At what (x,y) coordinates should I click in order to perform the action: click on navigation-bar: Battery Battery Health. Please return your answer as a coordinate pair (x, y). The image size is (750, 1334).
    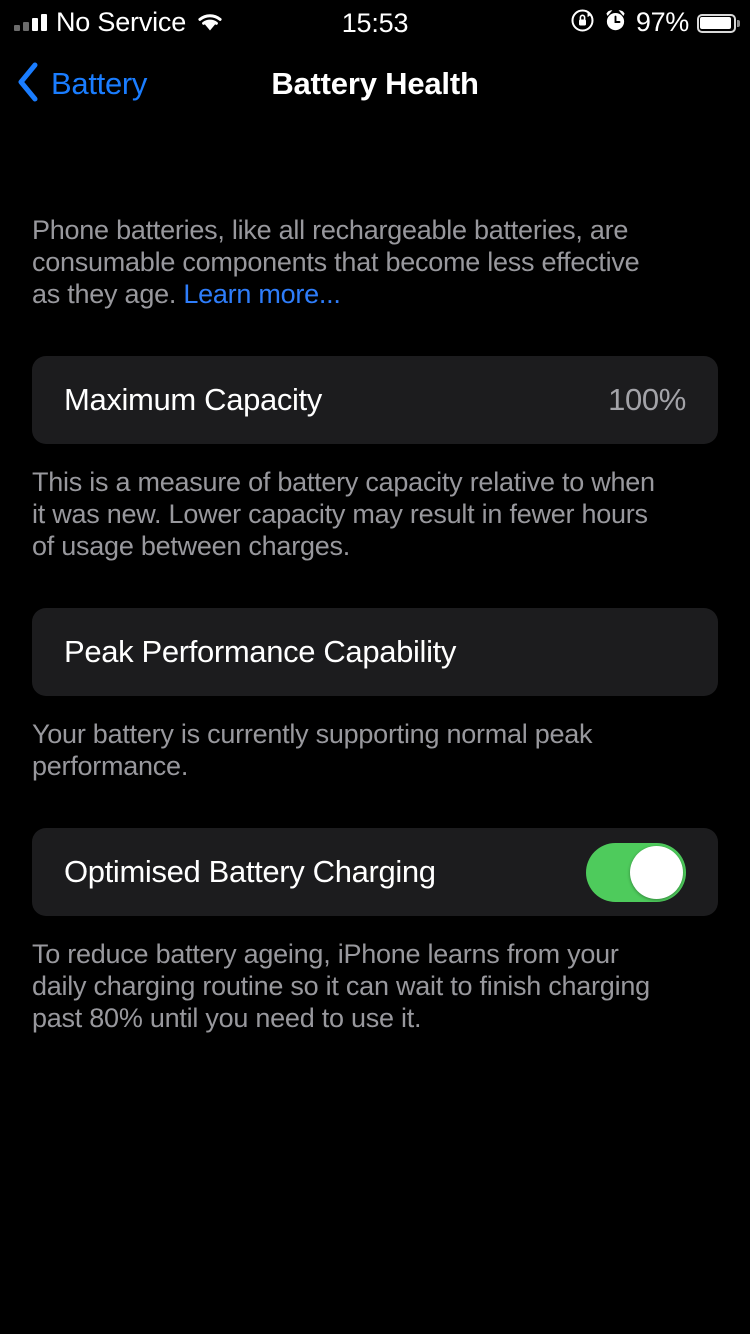
    Looking at the image, I should click on (375, 84).